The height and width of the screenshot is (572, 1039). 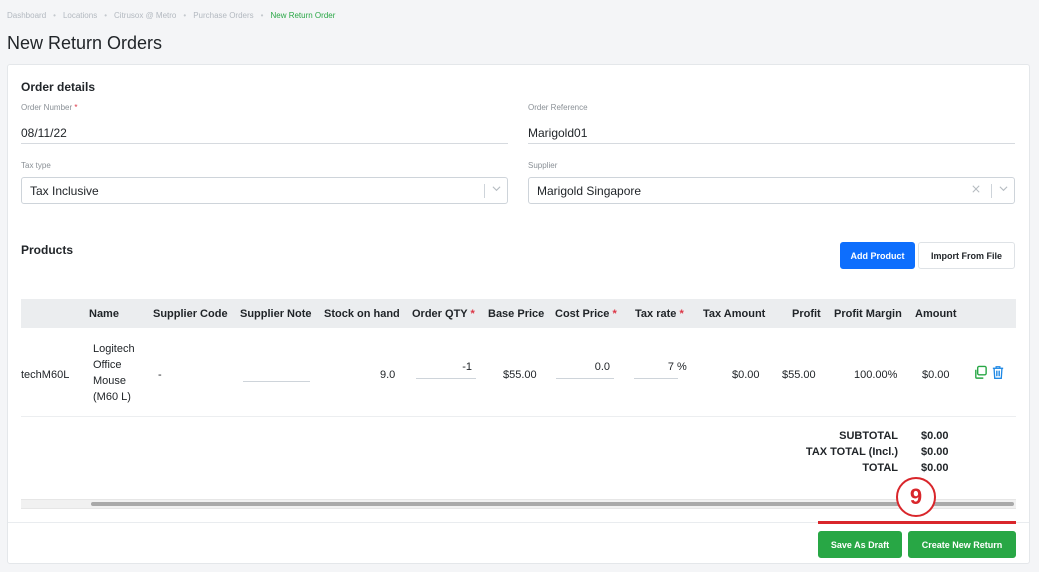 I want to click on annotation-underline, so click(x=917, y=522).